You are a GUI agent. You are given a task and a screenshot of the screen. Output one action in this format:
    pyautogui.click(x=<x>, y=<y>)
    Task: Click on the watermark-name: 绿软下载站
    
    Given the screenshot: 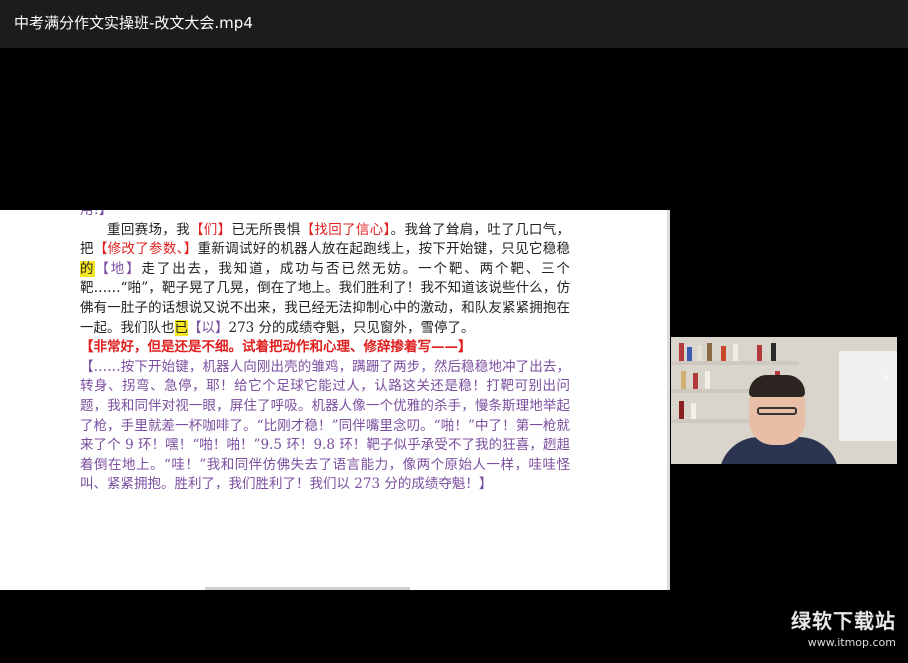 What is the action you would take?
    pyautogui.click(x=843, y=621)
    